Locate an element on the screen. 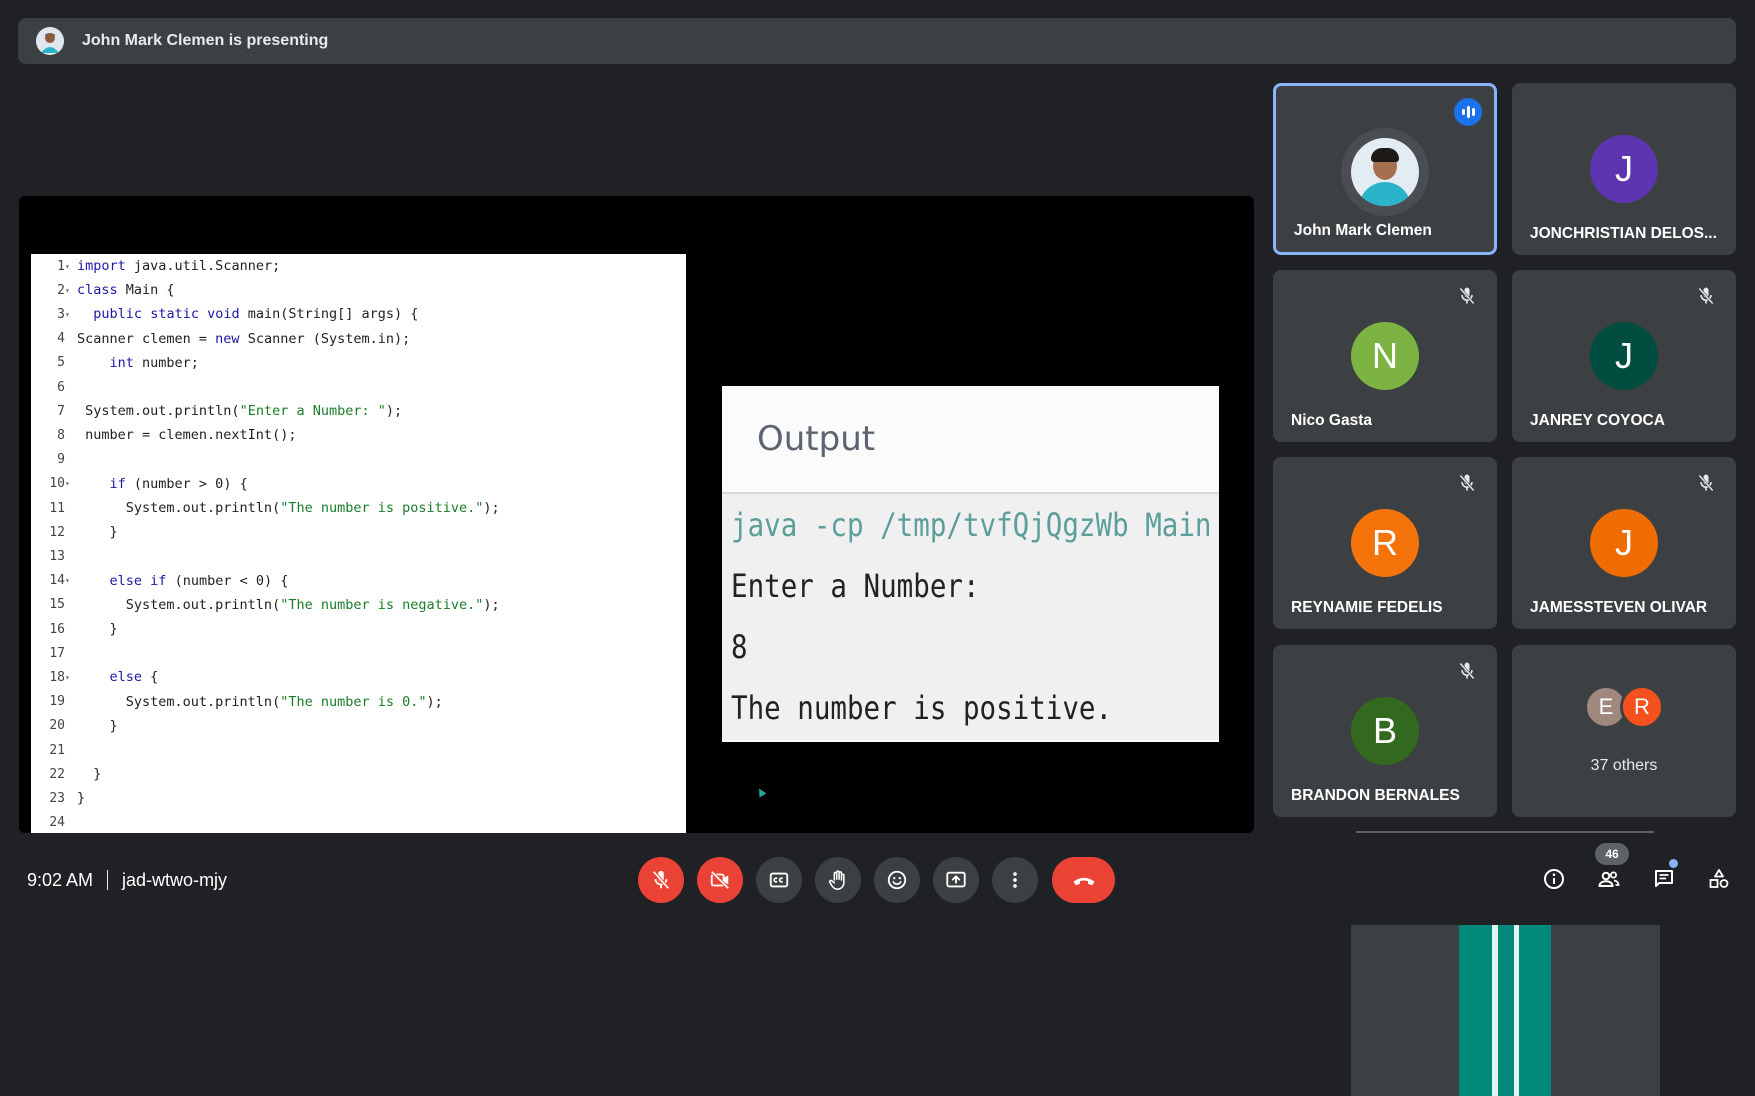  participant-photo-avatar is located at coordinates (1385, 172).